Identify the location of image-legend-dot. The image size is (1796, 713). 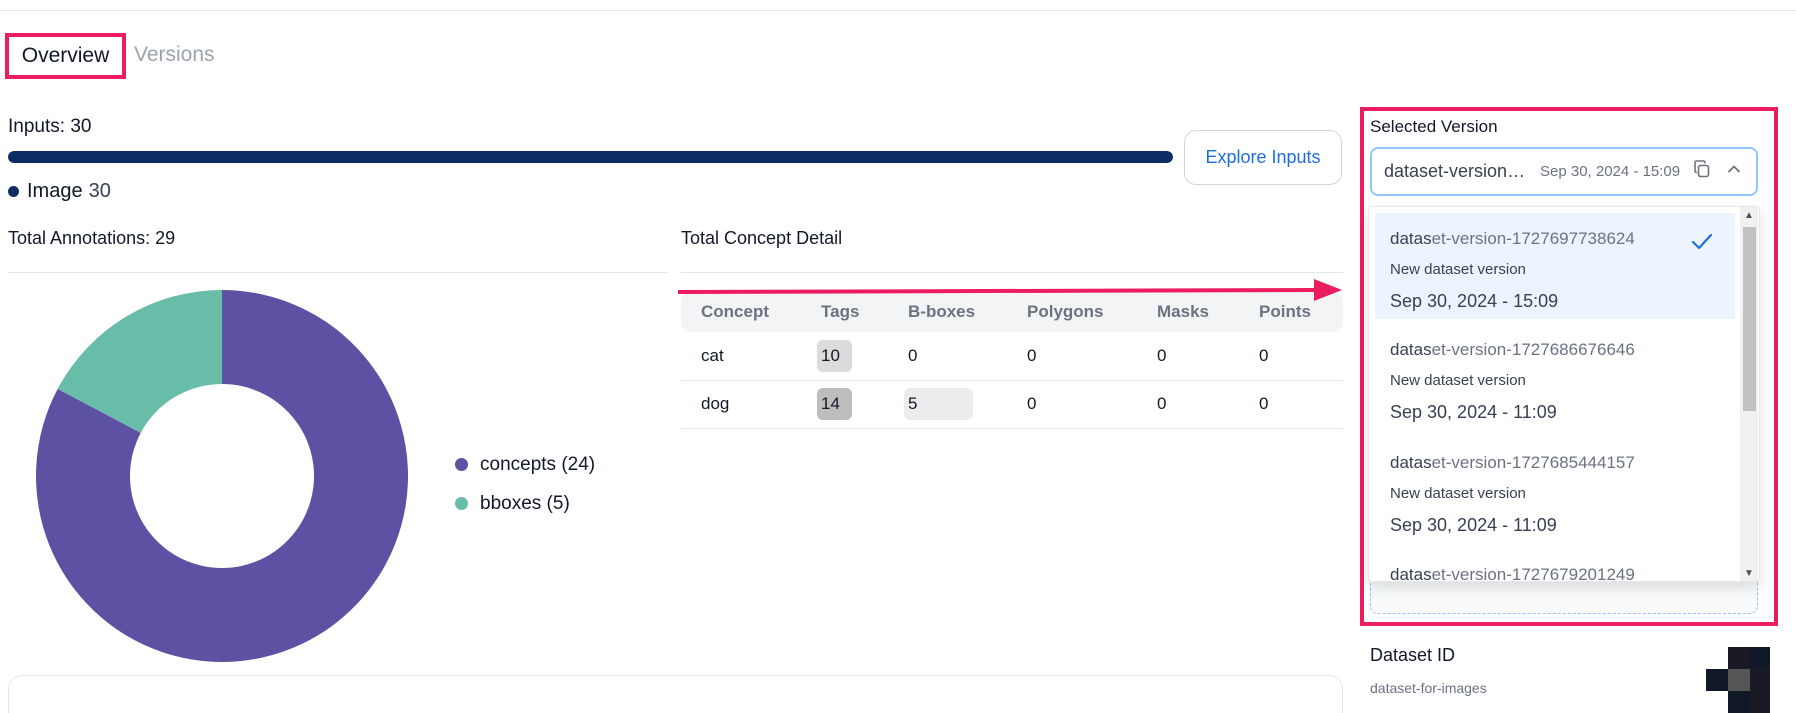
(13, 191).